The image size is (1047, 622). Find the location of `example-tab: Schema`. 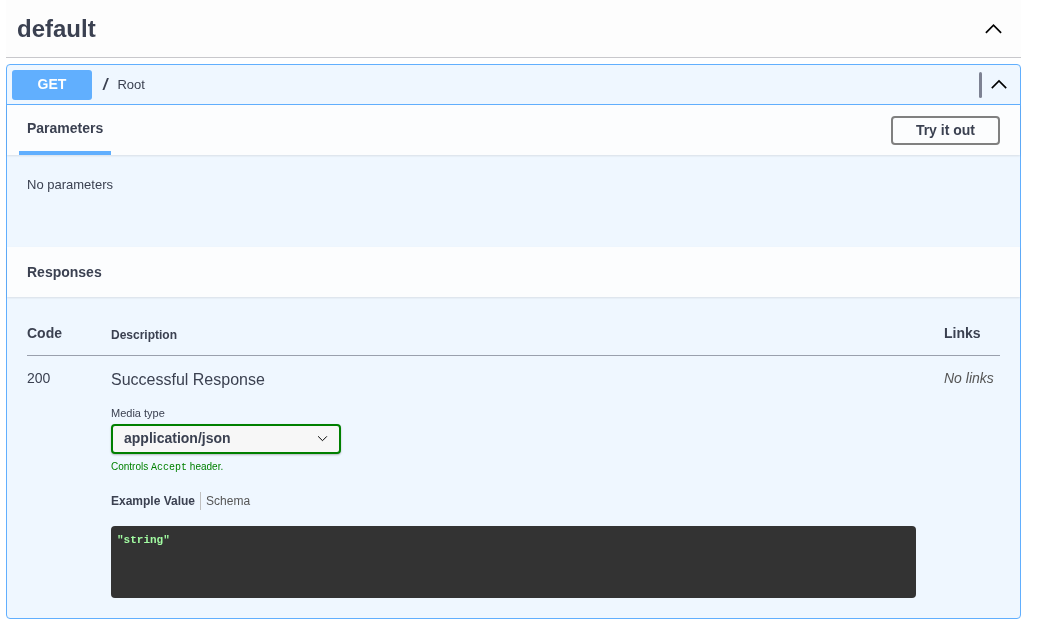

example-tab: Schema is located at coordinates (228, 500).